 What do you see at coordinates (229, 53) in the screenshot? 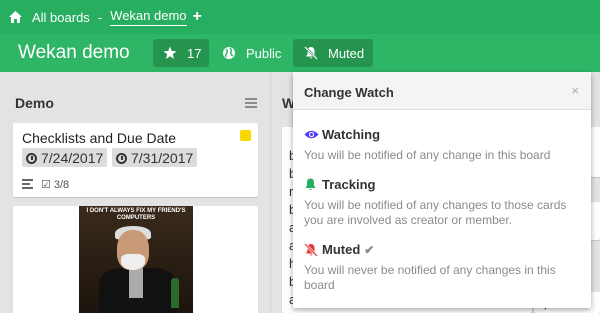
I see `globe-icon` at bounding box center [229, 53].